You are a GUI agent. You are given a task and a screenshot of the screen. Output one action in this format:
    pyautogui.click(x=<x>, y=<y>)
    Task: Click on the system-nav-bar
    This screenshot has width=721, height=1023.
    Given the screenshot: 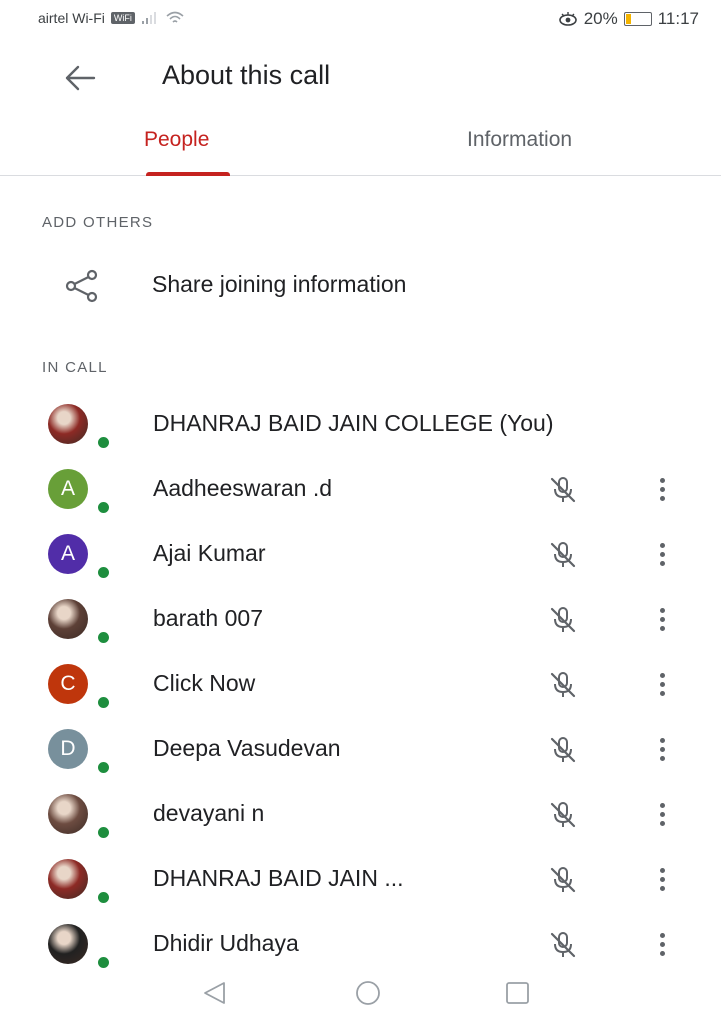 What is the action you would take?
    pyautogui.click(x=360, y=992)
    